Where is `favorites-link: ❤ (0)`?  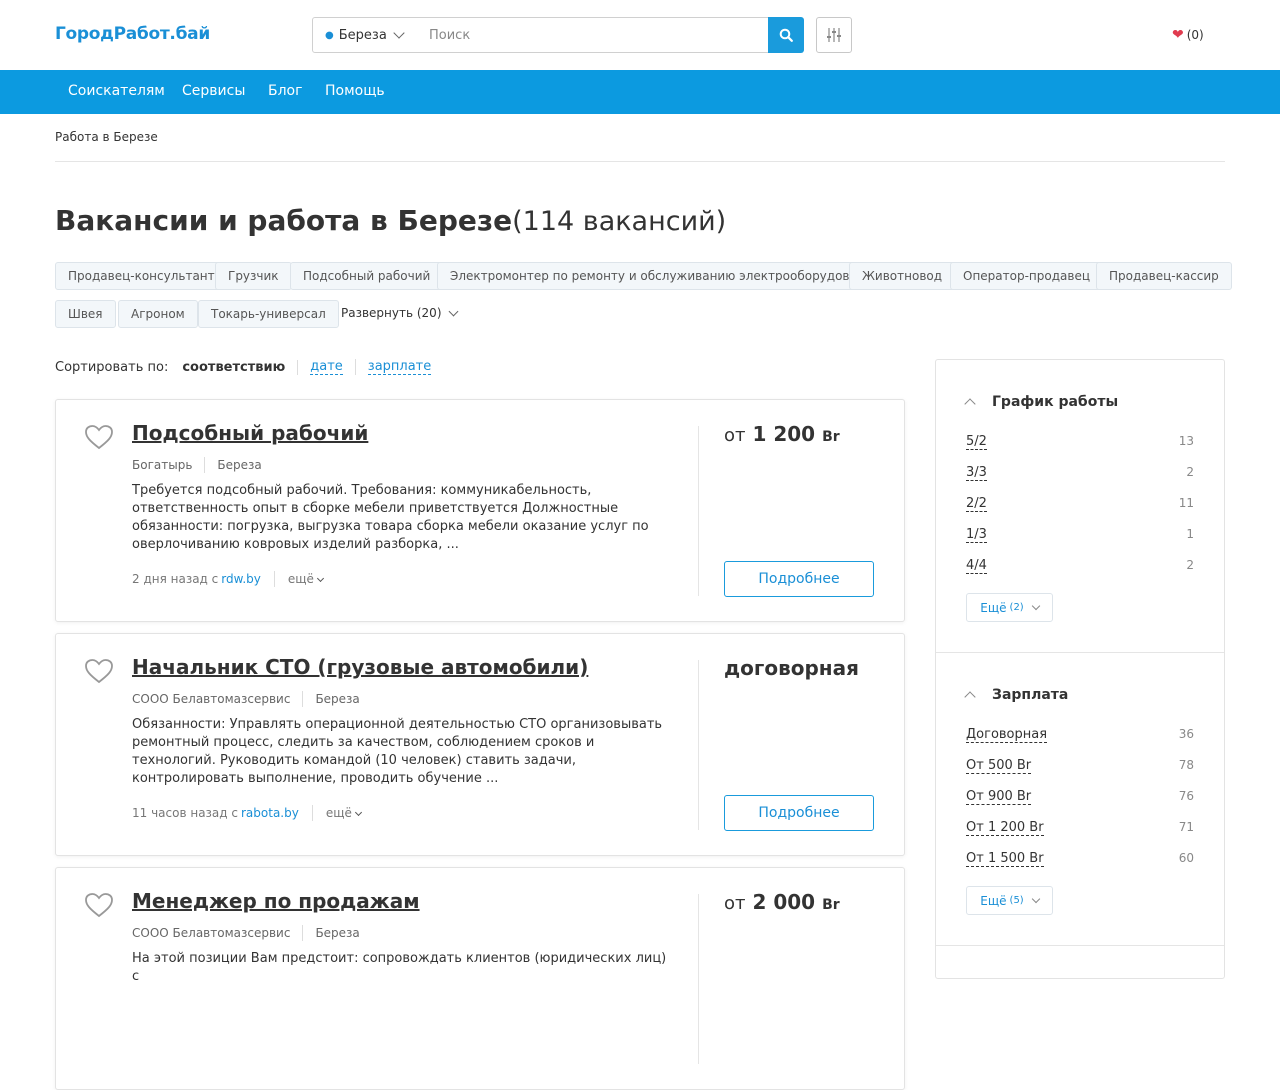
favorites-link: ❤ (0) is located at coordinates (1188, 35).